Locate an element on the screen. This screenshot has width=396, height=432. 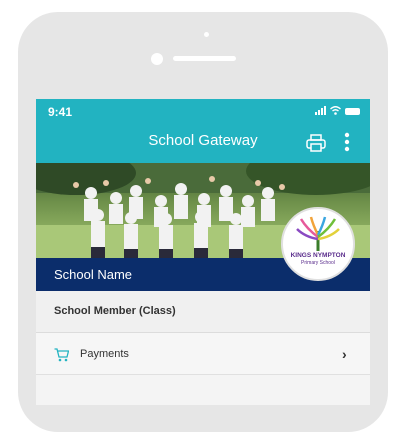
school-member-row: School Member (Class) is located at coordinates (203, 312).